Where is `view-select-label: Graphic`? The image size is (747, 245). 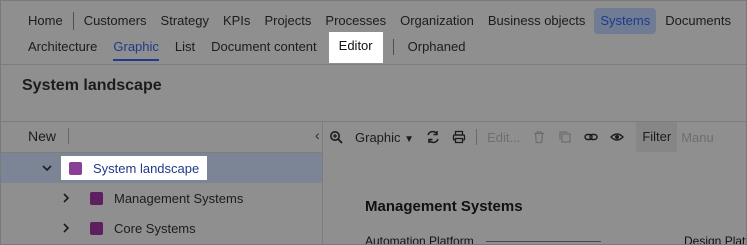 view-select-label: Graphic is located at coordinates (378, 137).